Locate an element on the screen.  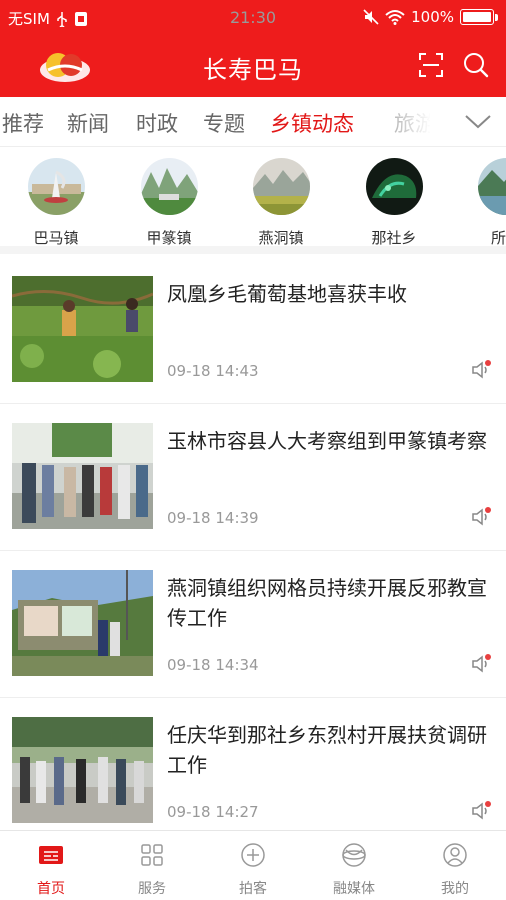
globe-icon is located at coordinates (354, 855).